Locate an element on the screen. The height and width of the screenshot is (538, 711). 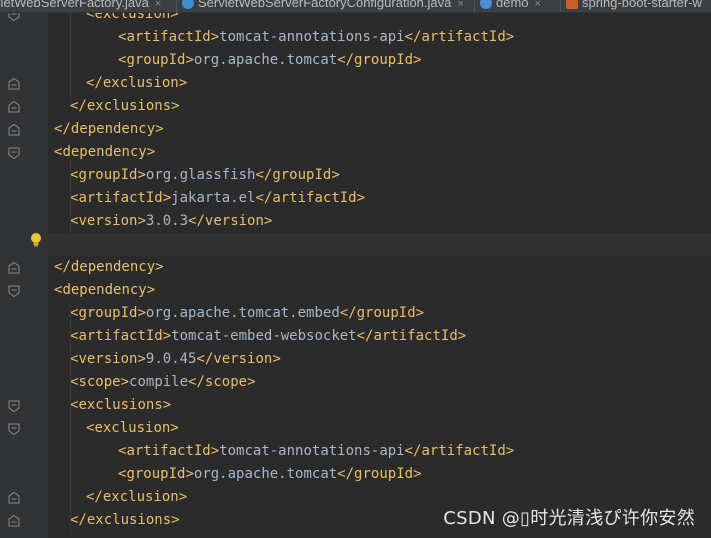
open-tag-name: artifactId is located at coordinates (168, 451).